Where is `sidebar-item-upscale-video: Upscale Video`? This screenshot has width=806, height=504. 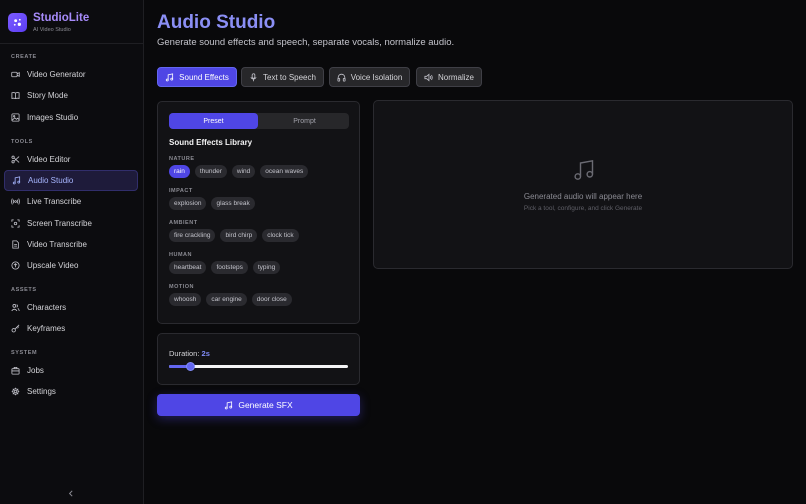
sidebar-item-upscale-video: Upscale Video is located at coordinates (71, 265).